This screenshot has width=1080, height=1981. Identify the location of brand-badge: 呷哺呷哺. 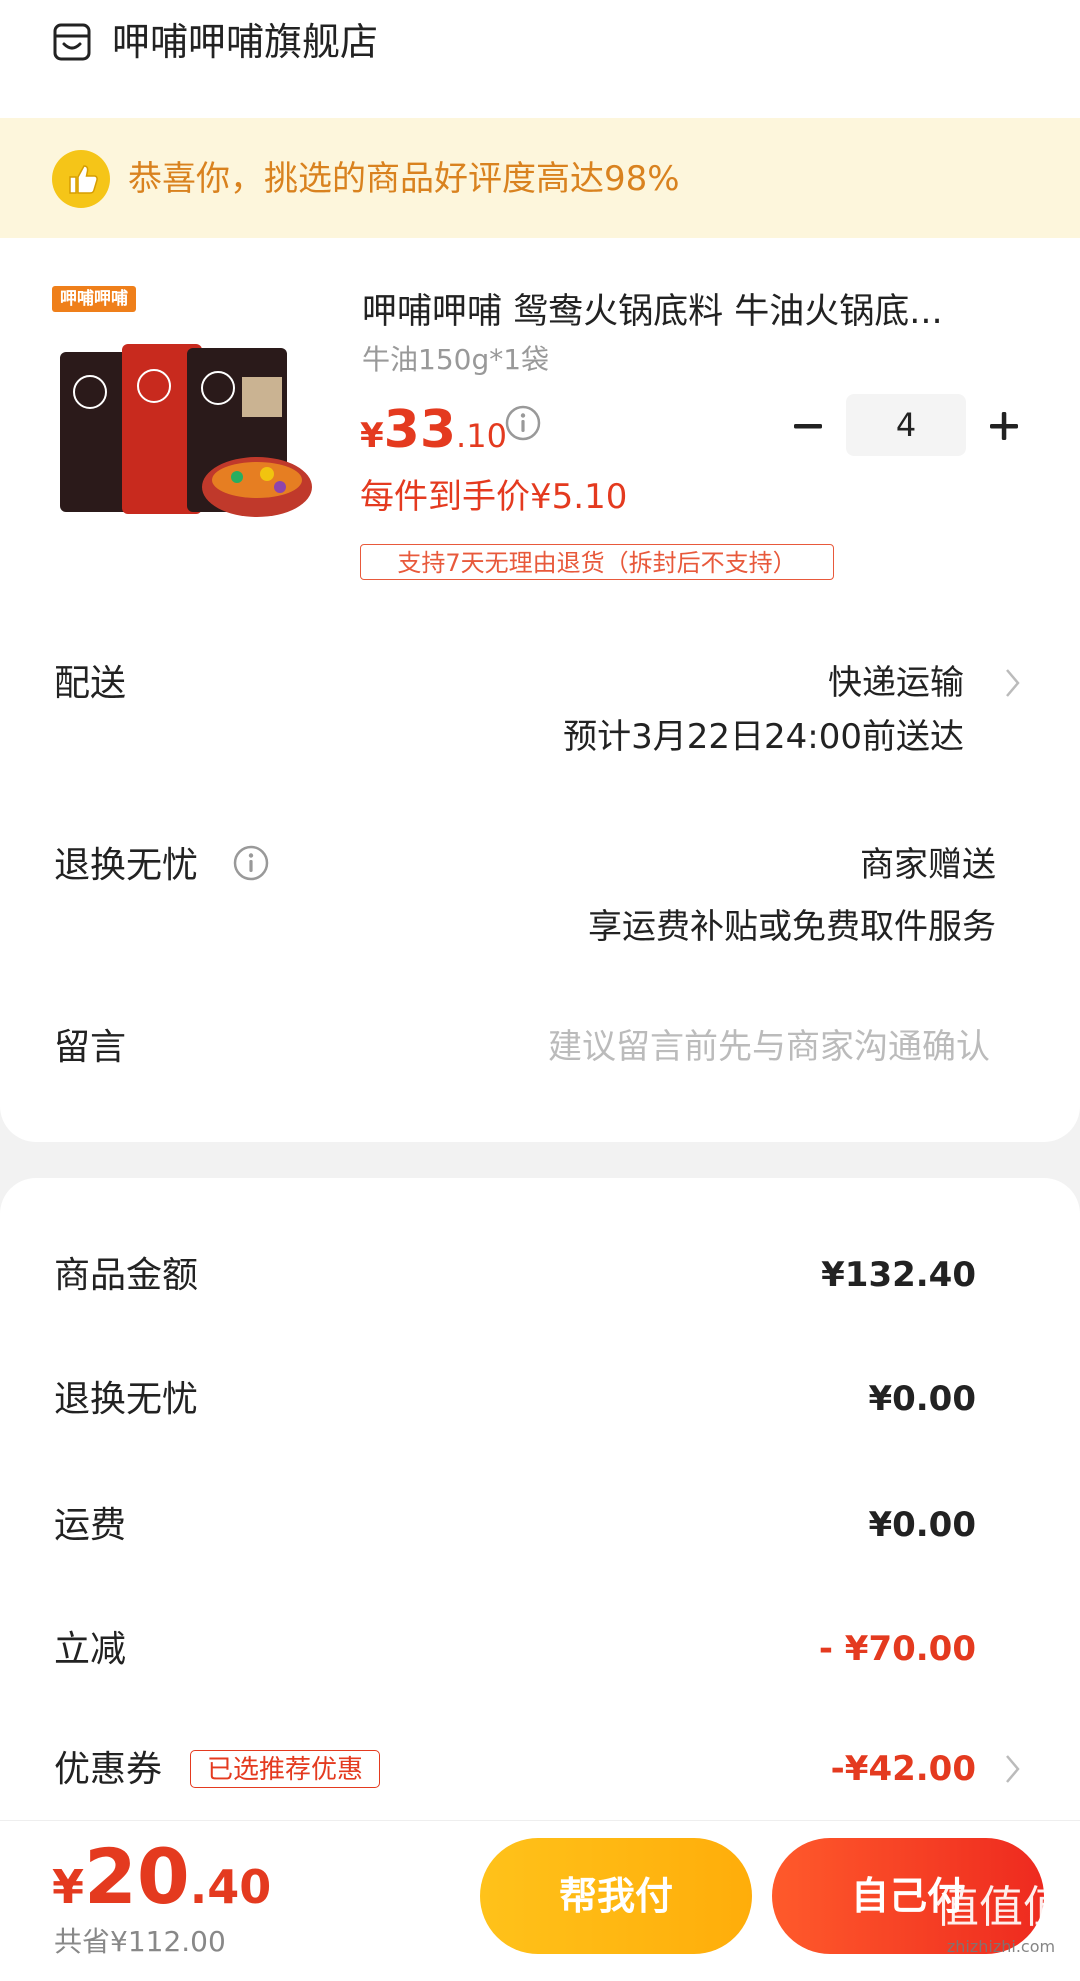
(94, 299).